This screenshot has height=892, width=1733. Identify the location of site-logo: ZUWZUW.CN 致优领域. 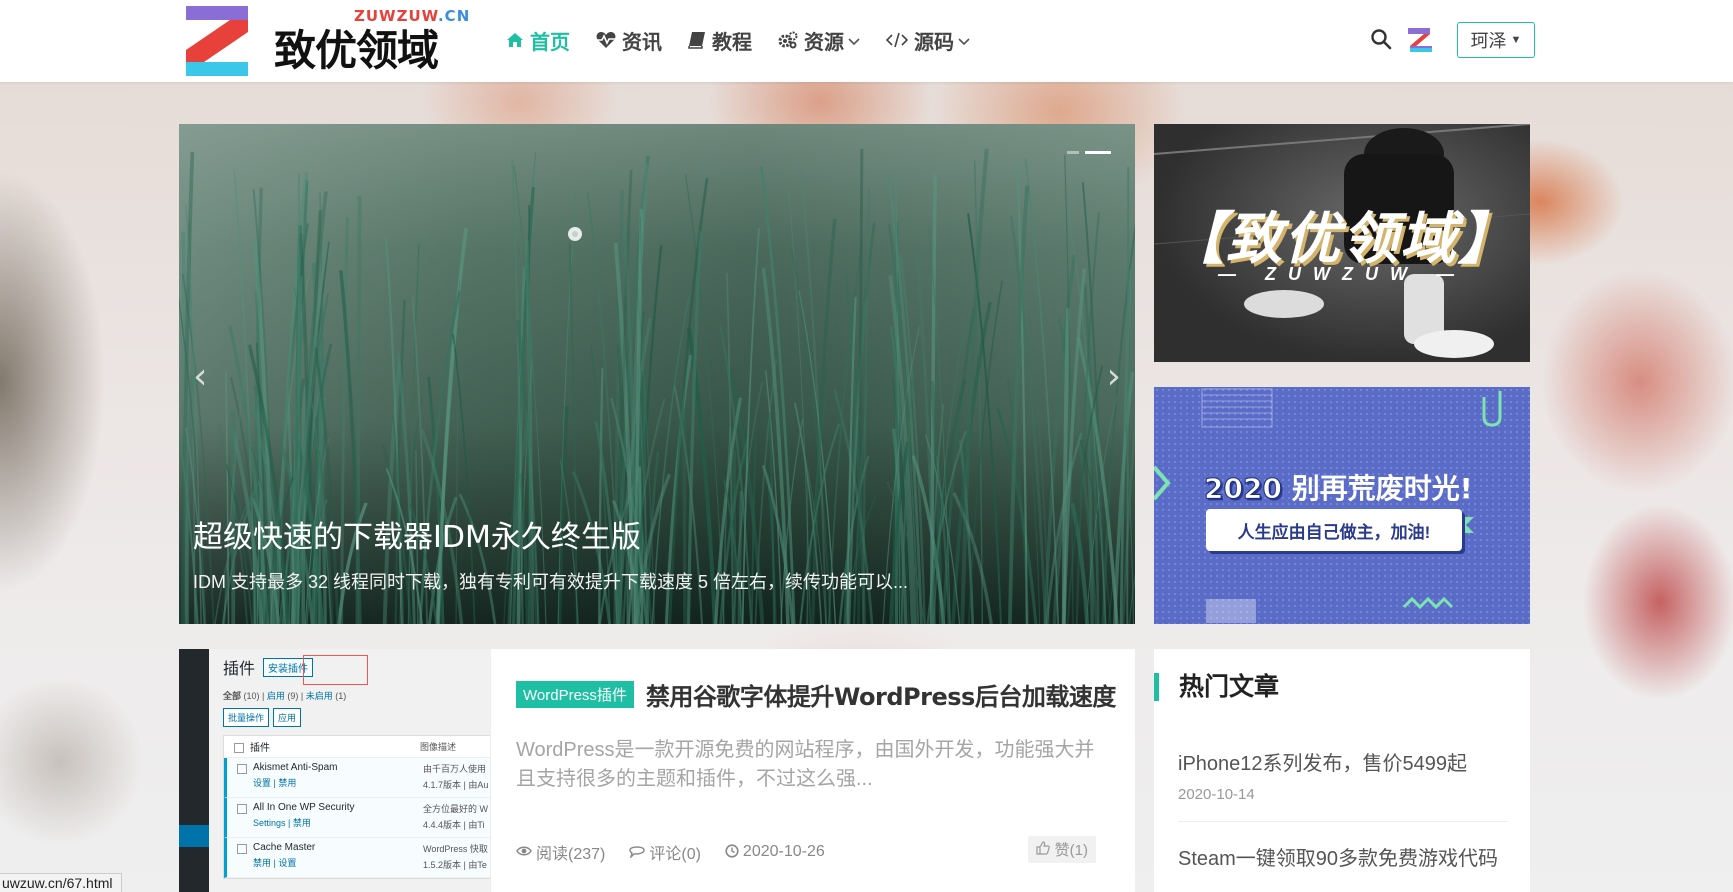
(326, 41).